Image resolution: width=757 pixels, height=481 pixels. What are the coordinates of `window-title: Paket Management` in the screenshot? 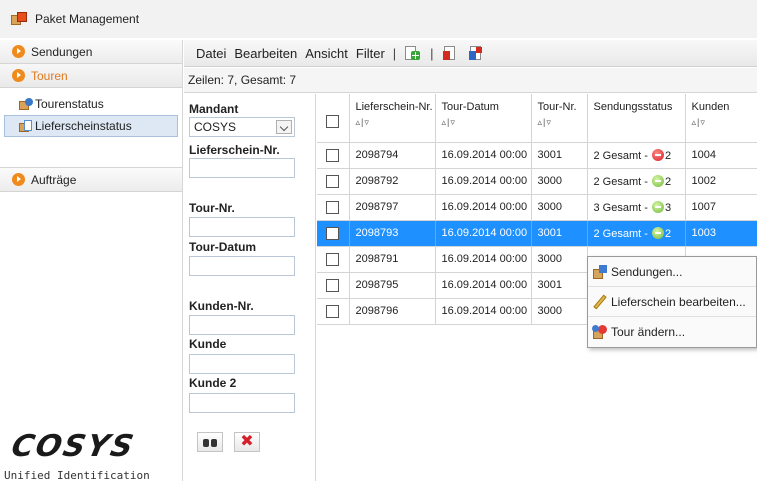 It's located at (87, 19).